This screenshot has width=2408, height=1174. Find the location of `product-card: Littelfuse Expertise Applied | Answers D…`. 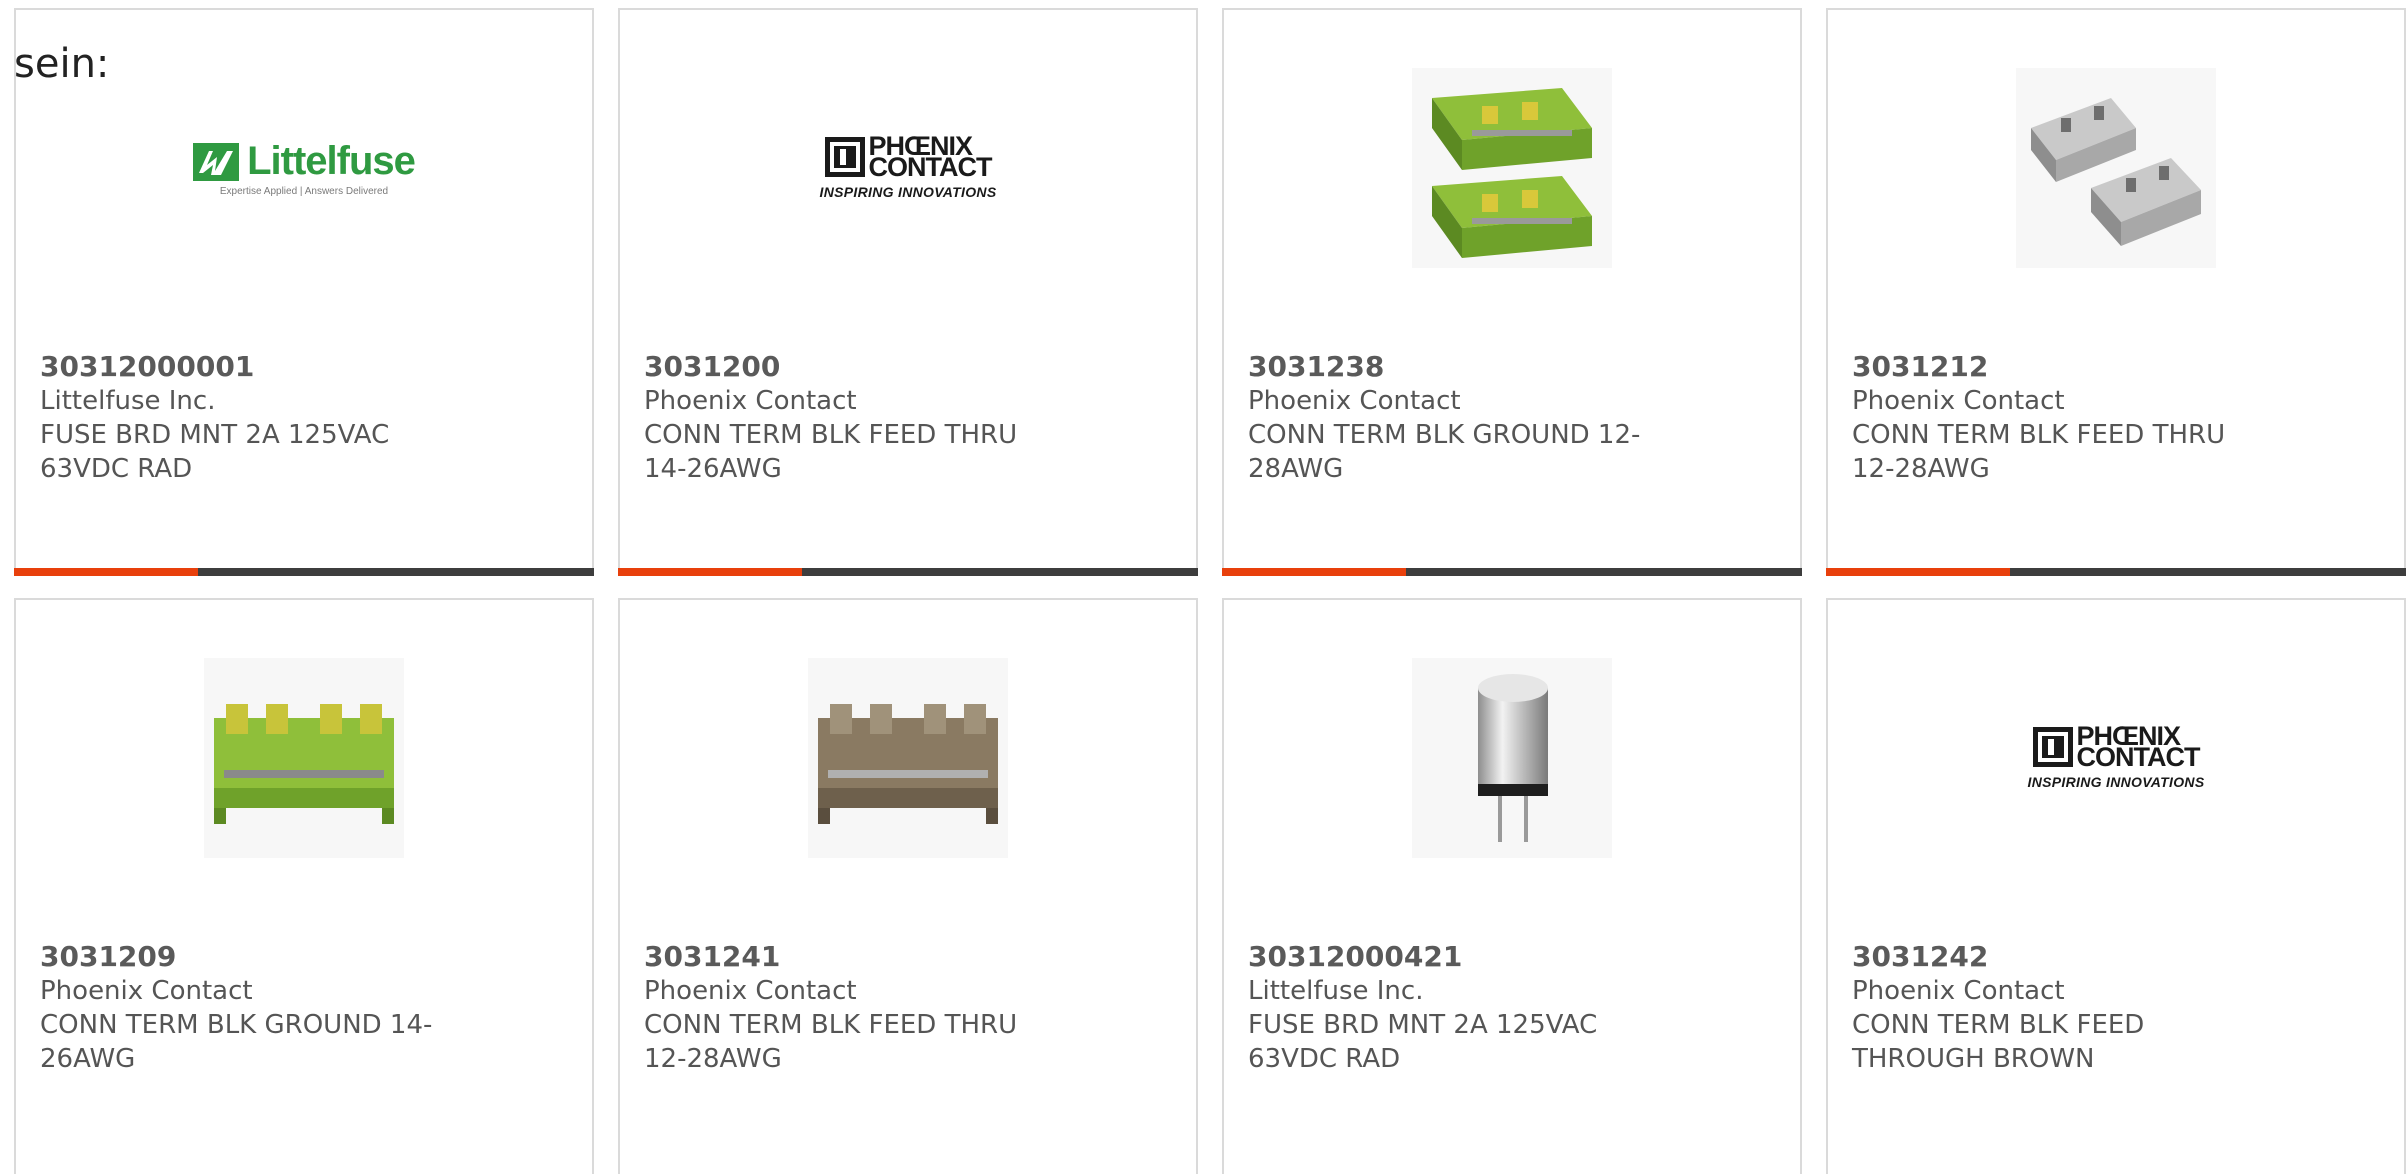

product-card: Littelfuse Expertise Applied | Answers D… is located at coordinates (304, 292).